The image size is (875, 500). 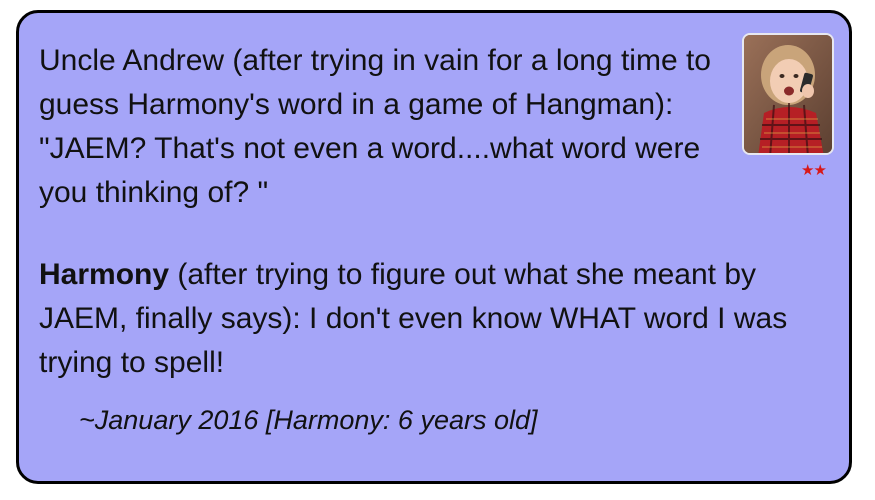 I want to click on quote-date: ~January 2016 [Harmony: 6 years old], so click(x=308, y=420).